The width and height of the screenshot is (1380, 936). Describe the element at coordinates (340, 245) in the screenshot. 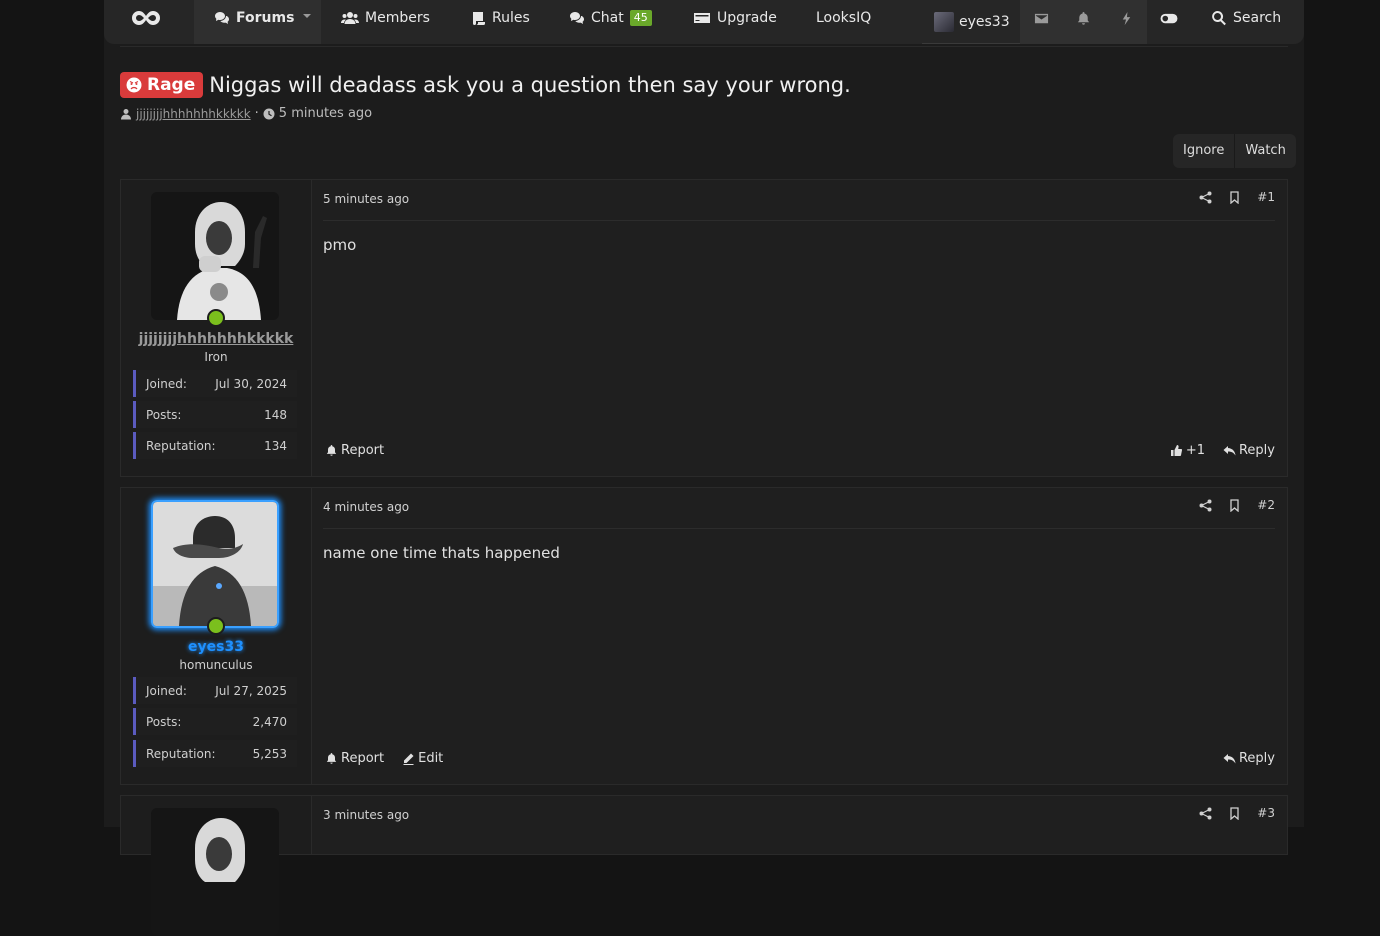

I see `post-body: pmo` at that location.